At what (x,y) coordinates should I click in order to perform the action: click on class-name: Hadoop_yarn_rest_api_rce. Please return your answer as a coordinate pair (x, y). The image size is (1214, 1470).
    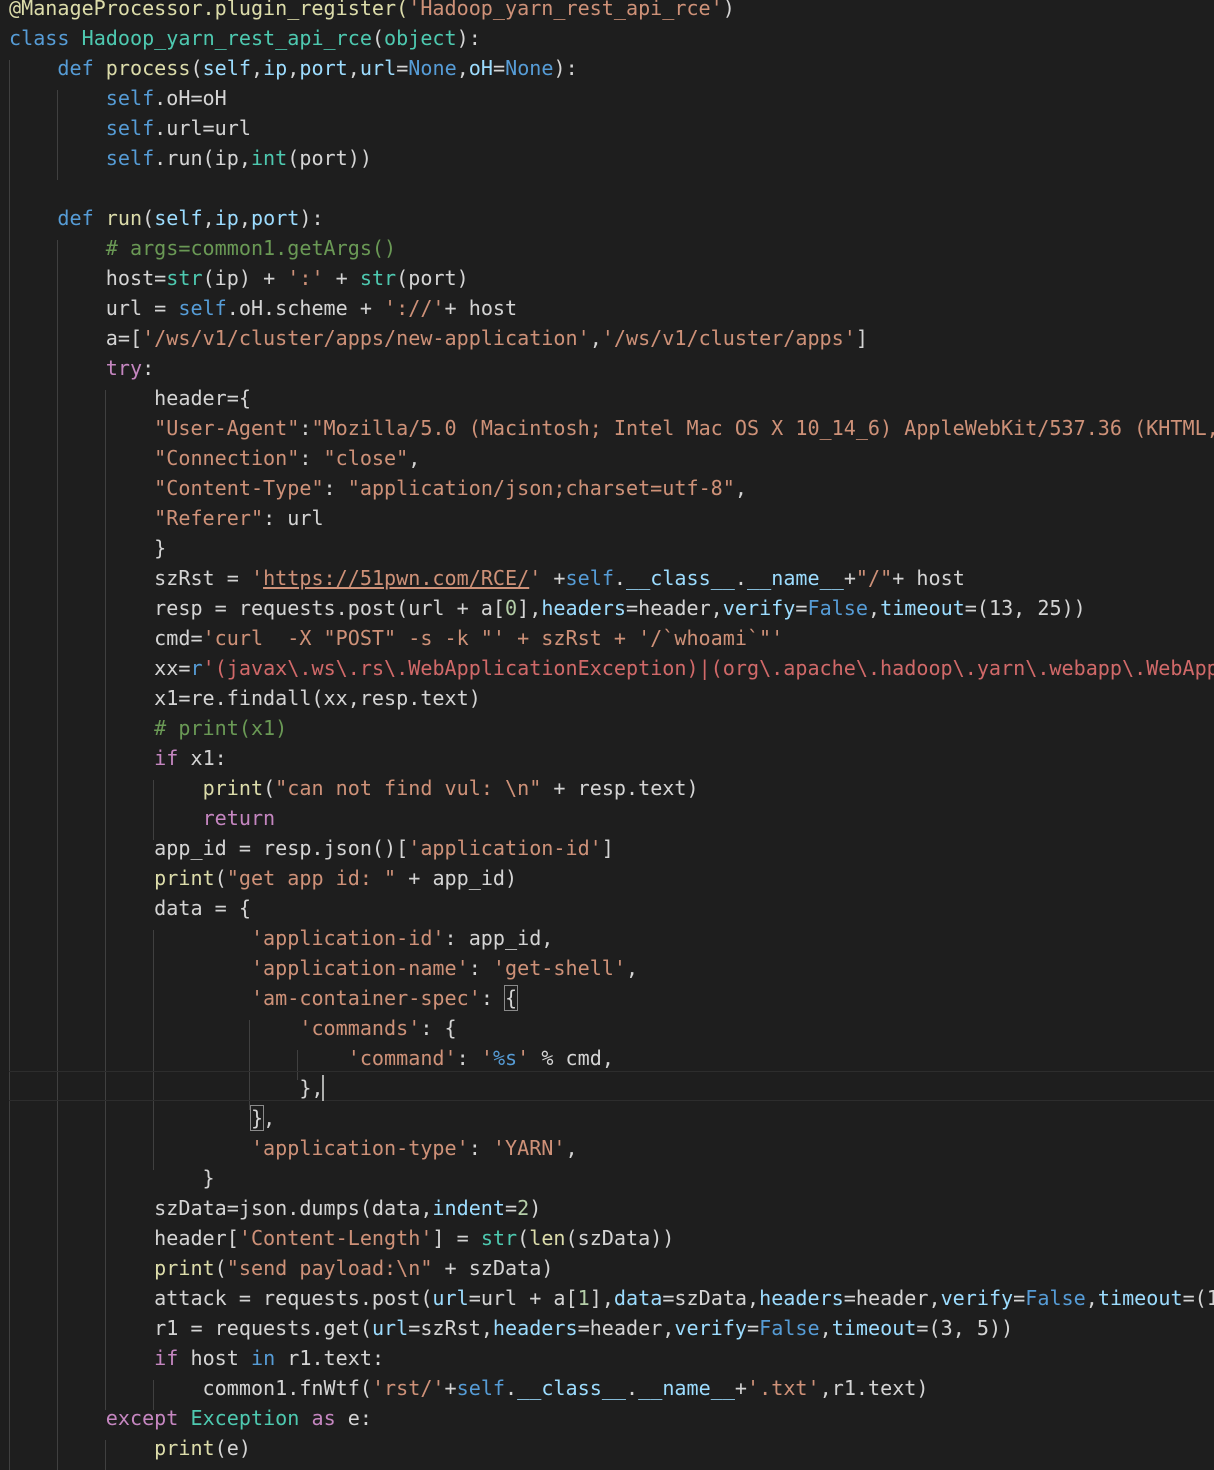
    Looking at the image, I should click on (226, 38).